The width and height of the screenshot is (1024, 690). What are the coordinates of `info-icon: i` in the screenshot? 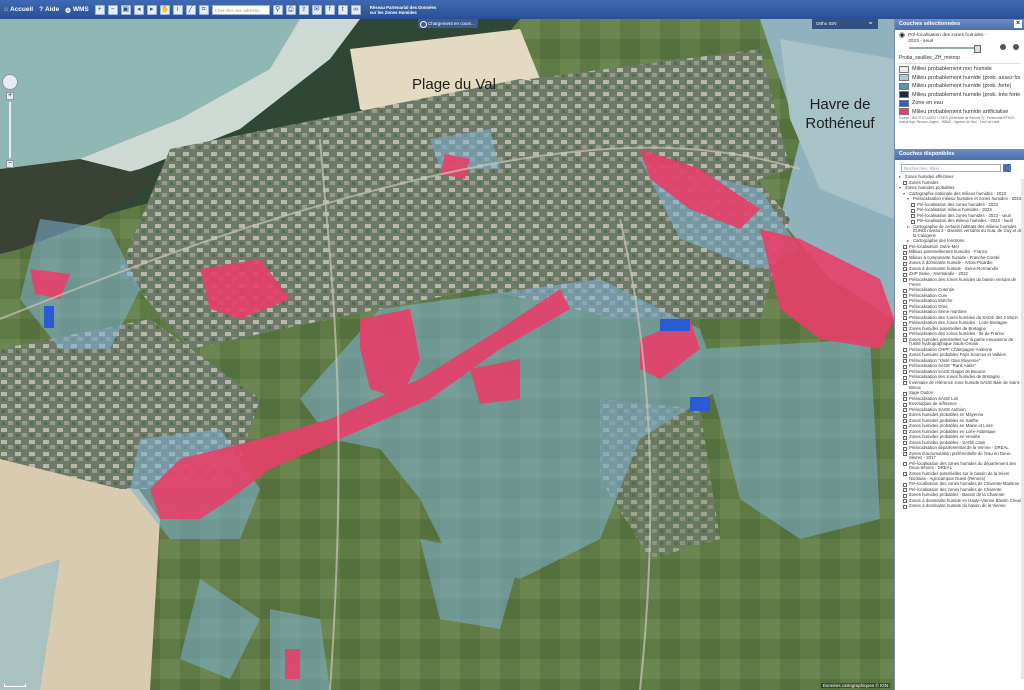 It's located at (177, 9).